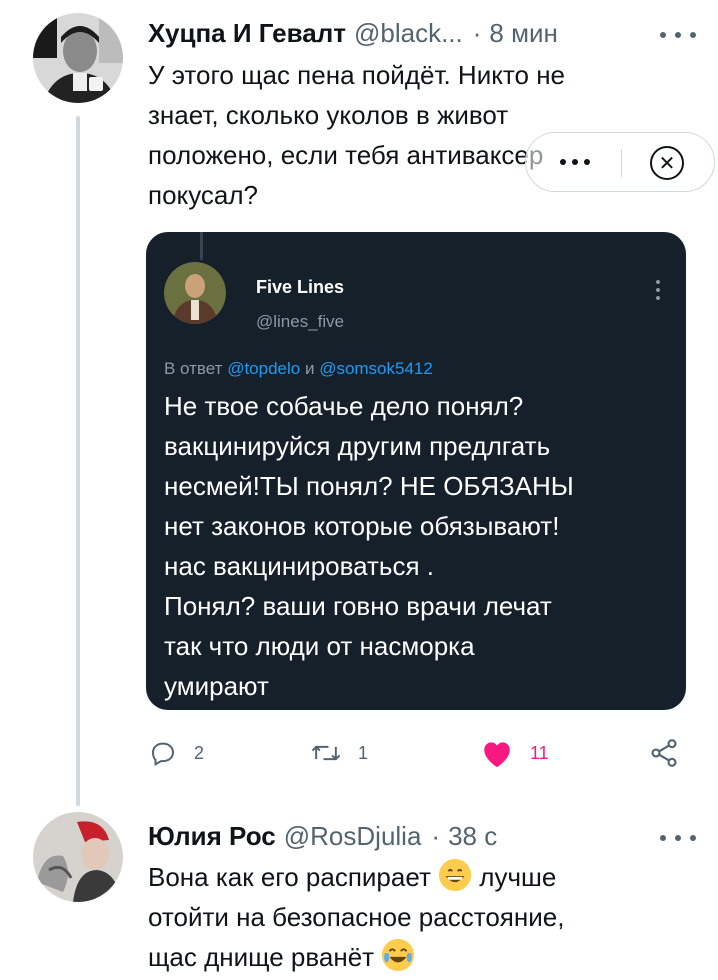 This screenshot has width=718, height=980. I want to click on tweet-header: Юлия Рос @RosDjulia · 38 с, so click(322, 836).